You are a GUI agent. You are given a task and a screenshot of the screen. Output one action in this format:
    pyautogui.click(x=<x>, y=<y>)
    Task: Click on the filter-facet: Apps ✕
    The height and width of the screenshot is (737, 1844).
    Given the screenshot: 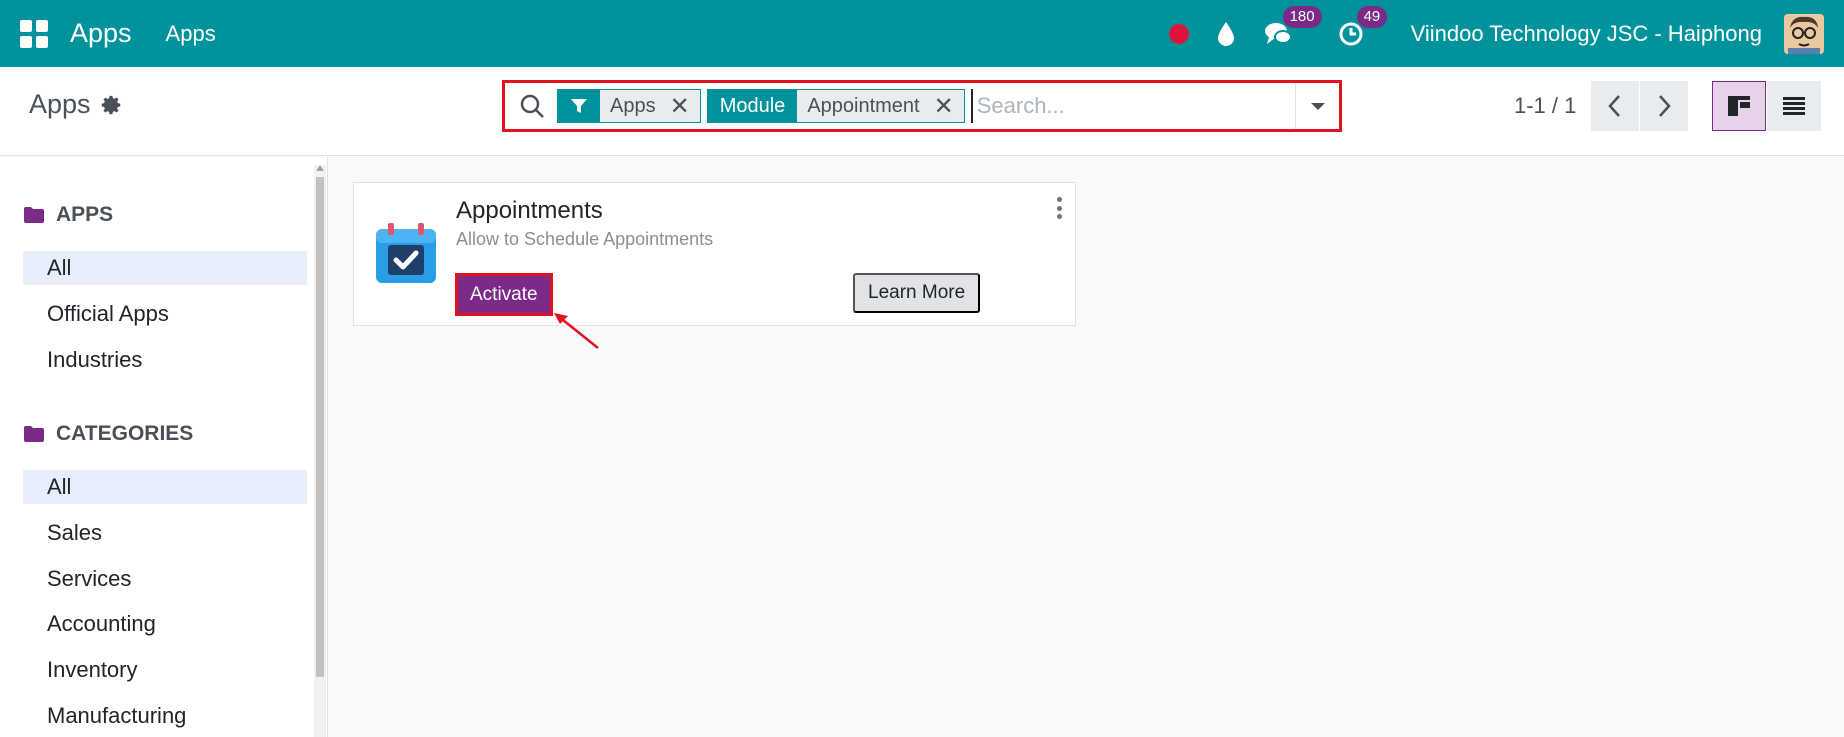 What is the action you would take?
    pyautogui.click(x=629, y=106)
    